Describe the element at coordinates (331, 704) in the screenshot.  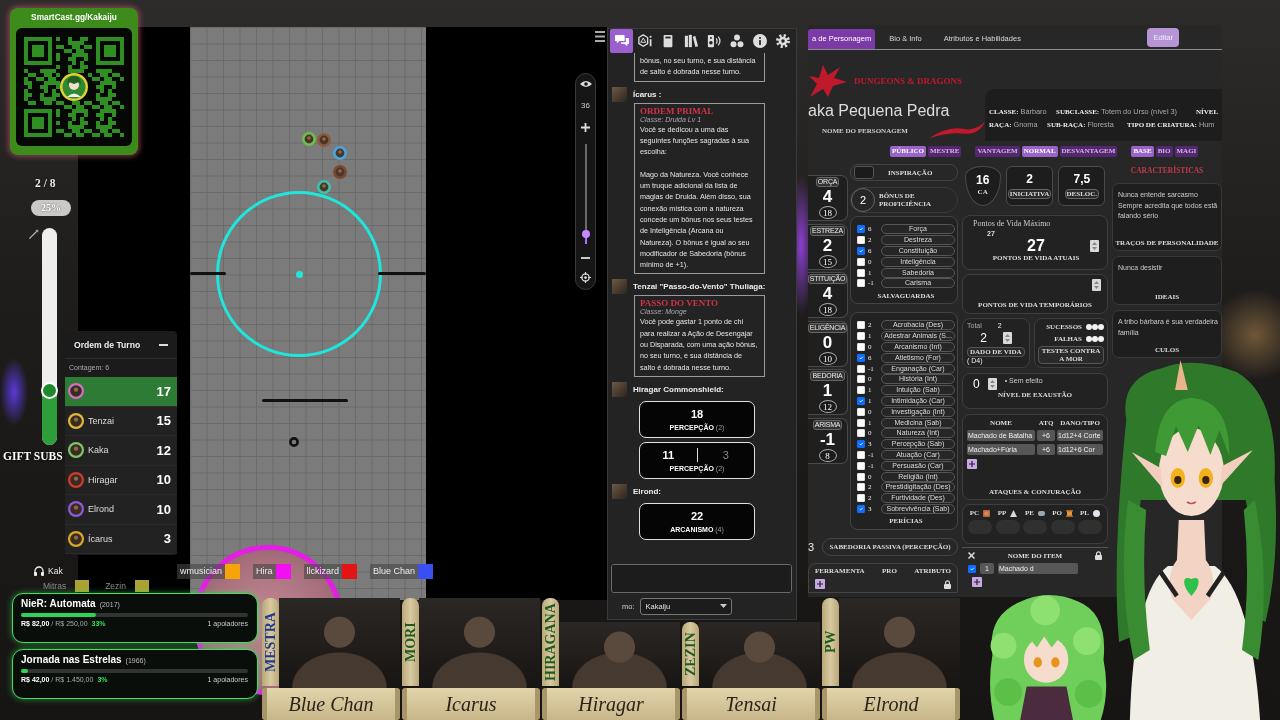
I see `name-plate: Blue Chan` at that location.